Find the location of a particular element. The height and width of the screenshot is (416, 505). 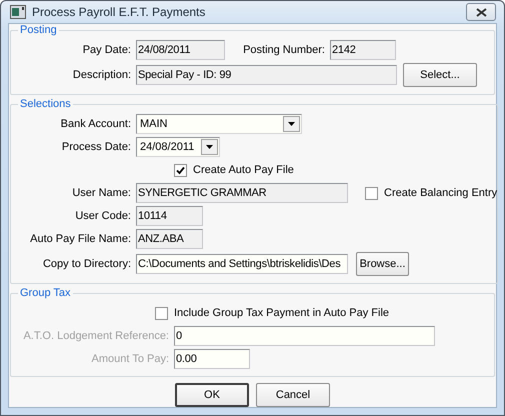

window-icon is located at coordinates (18, 12).